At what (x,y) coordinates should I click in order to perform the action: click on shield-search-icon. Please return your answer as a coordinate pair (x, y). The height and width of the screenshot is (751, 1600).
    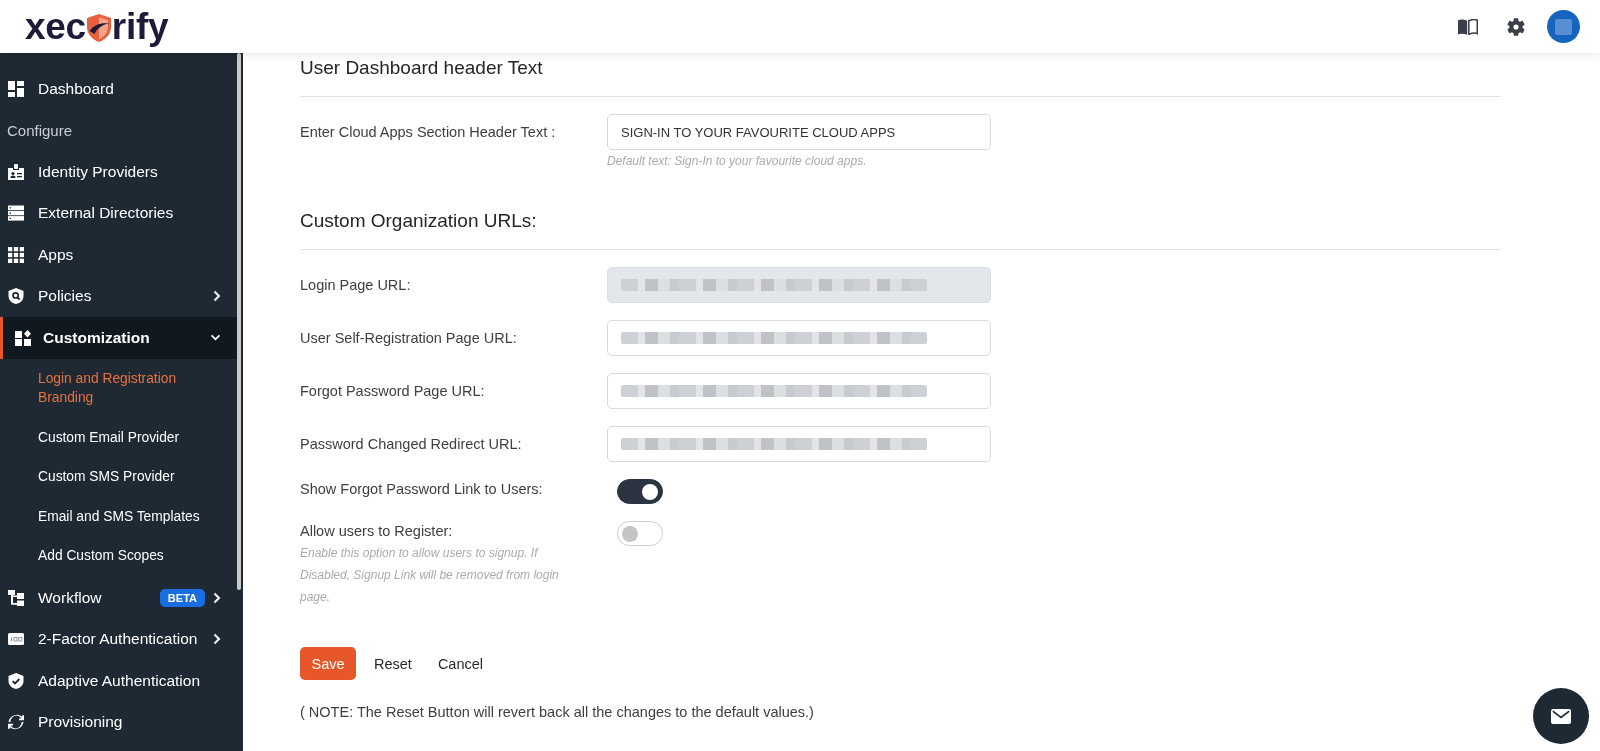
    Looking at the image, I should click on (16, 296).